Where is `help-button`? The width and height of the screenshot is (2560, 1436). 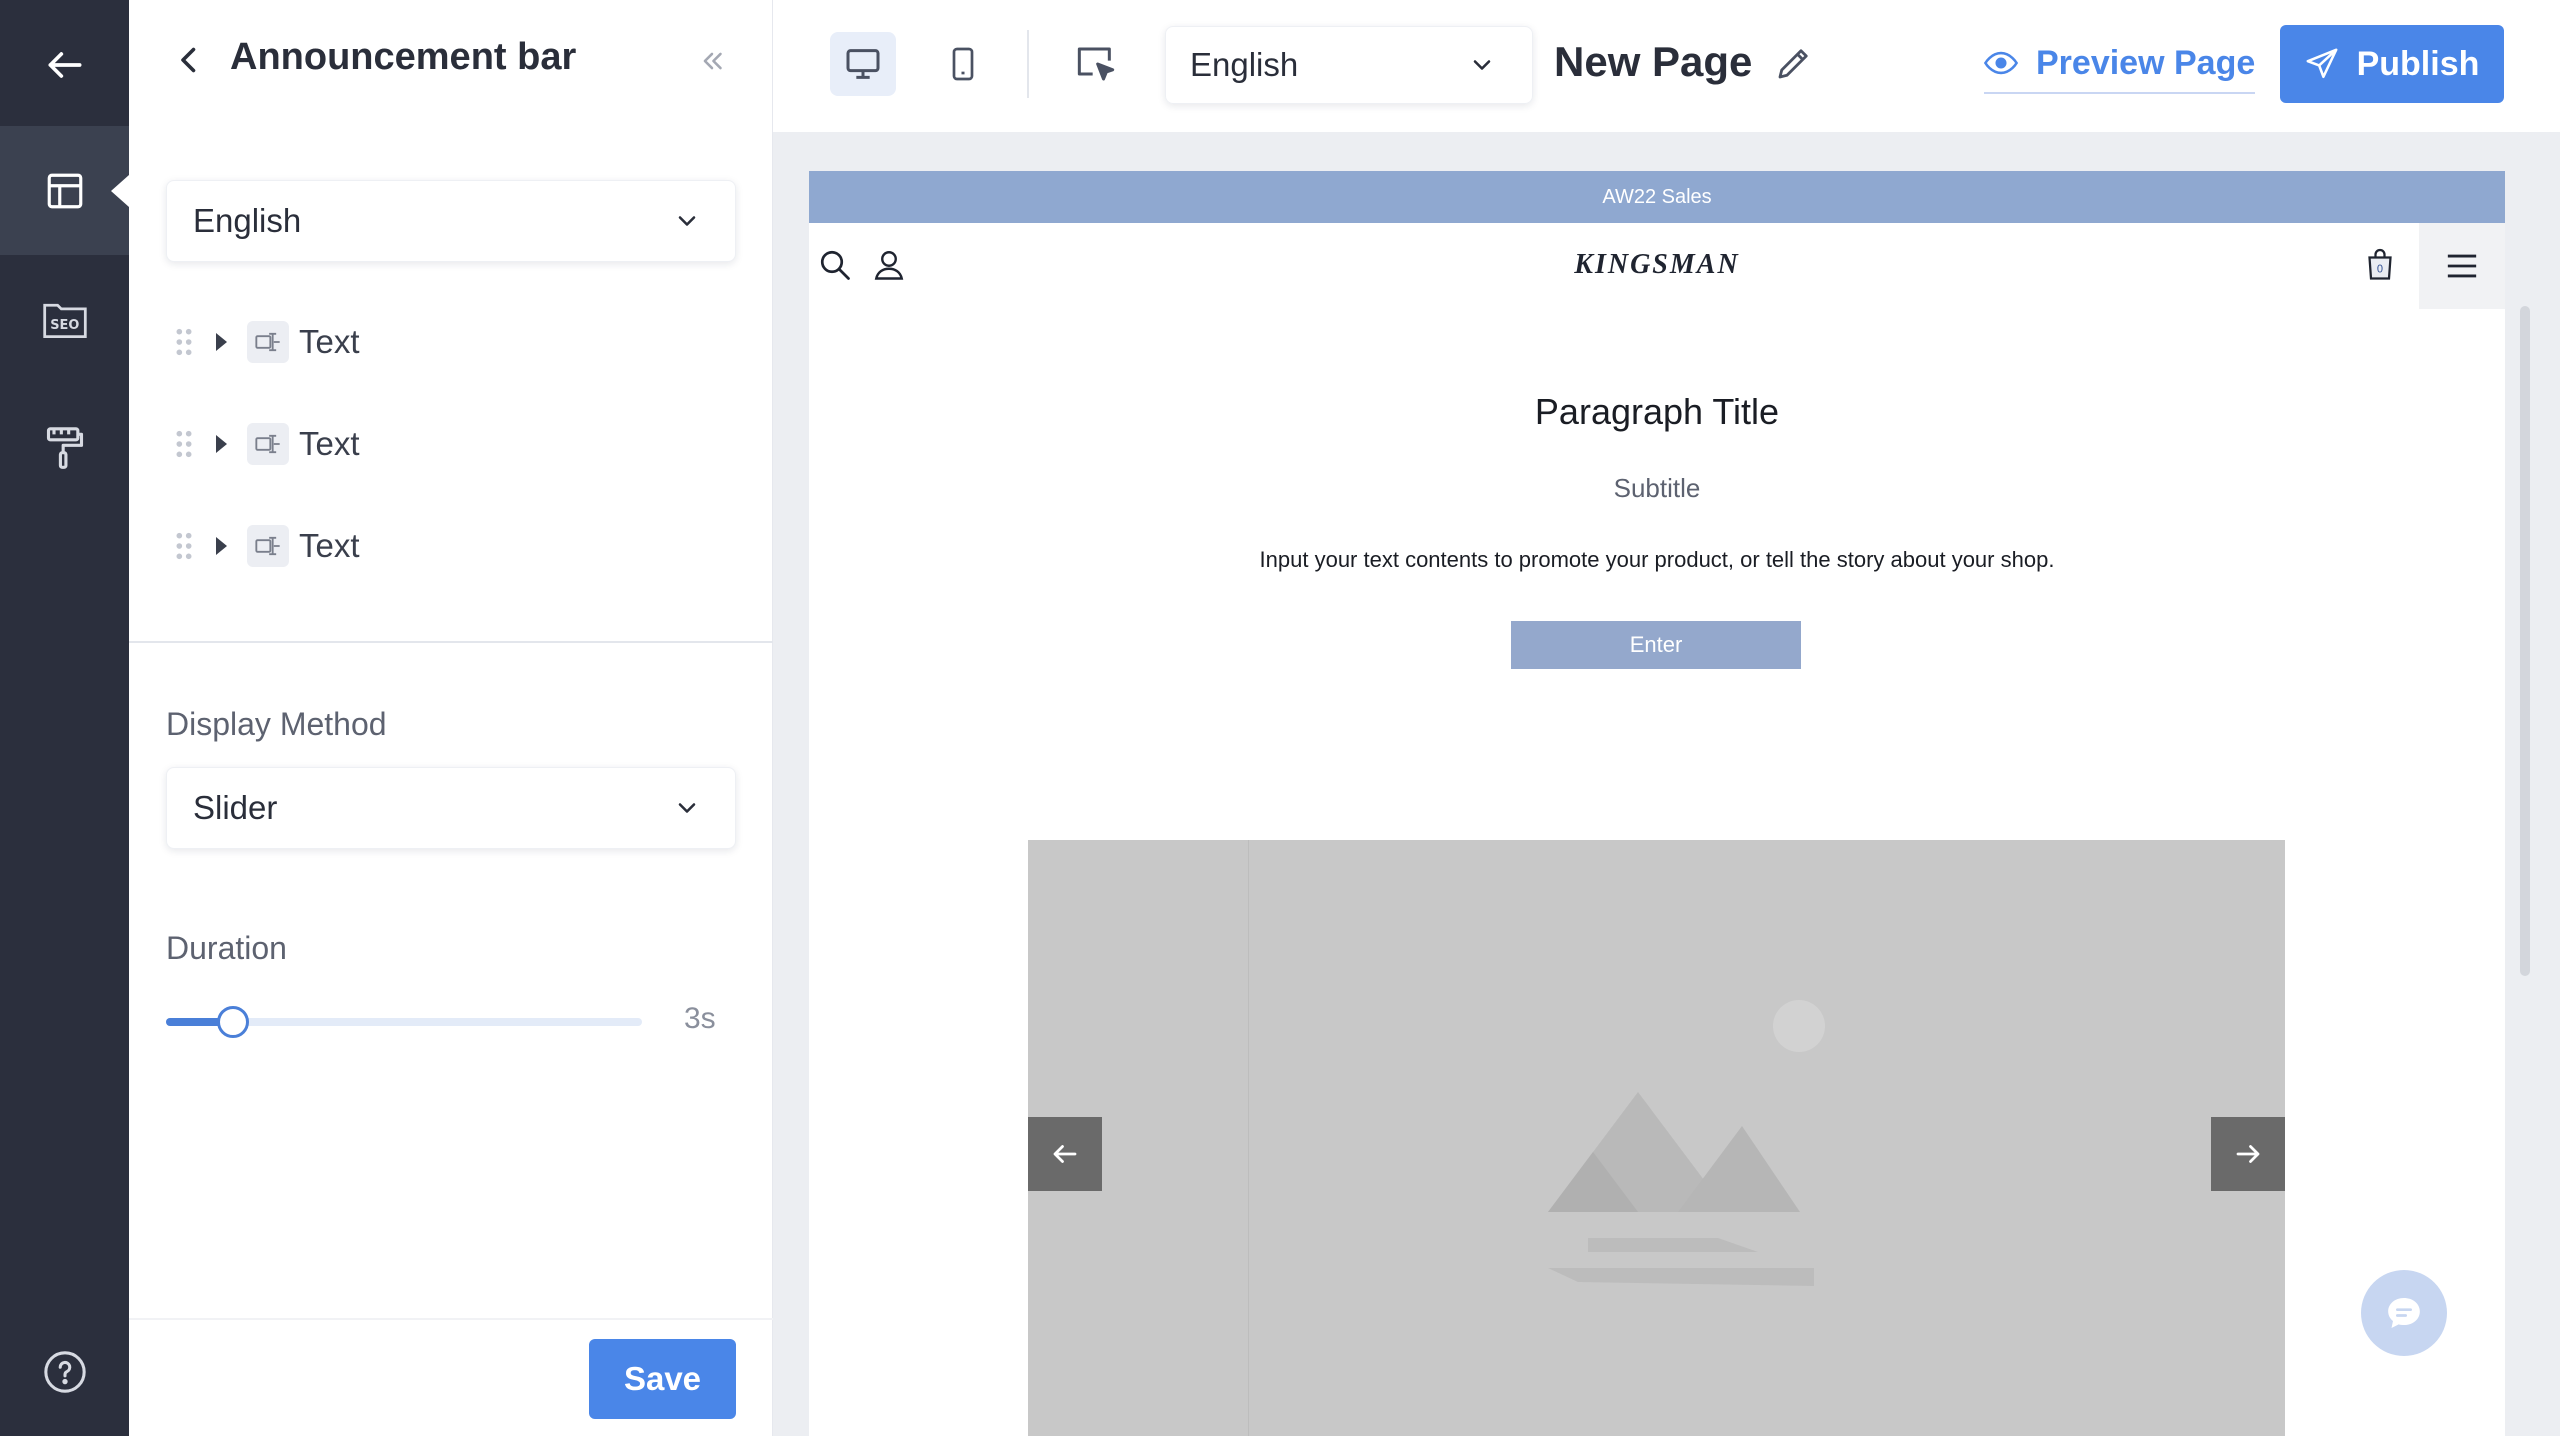
help-button is located at coordinates (64, 1371).